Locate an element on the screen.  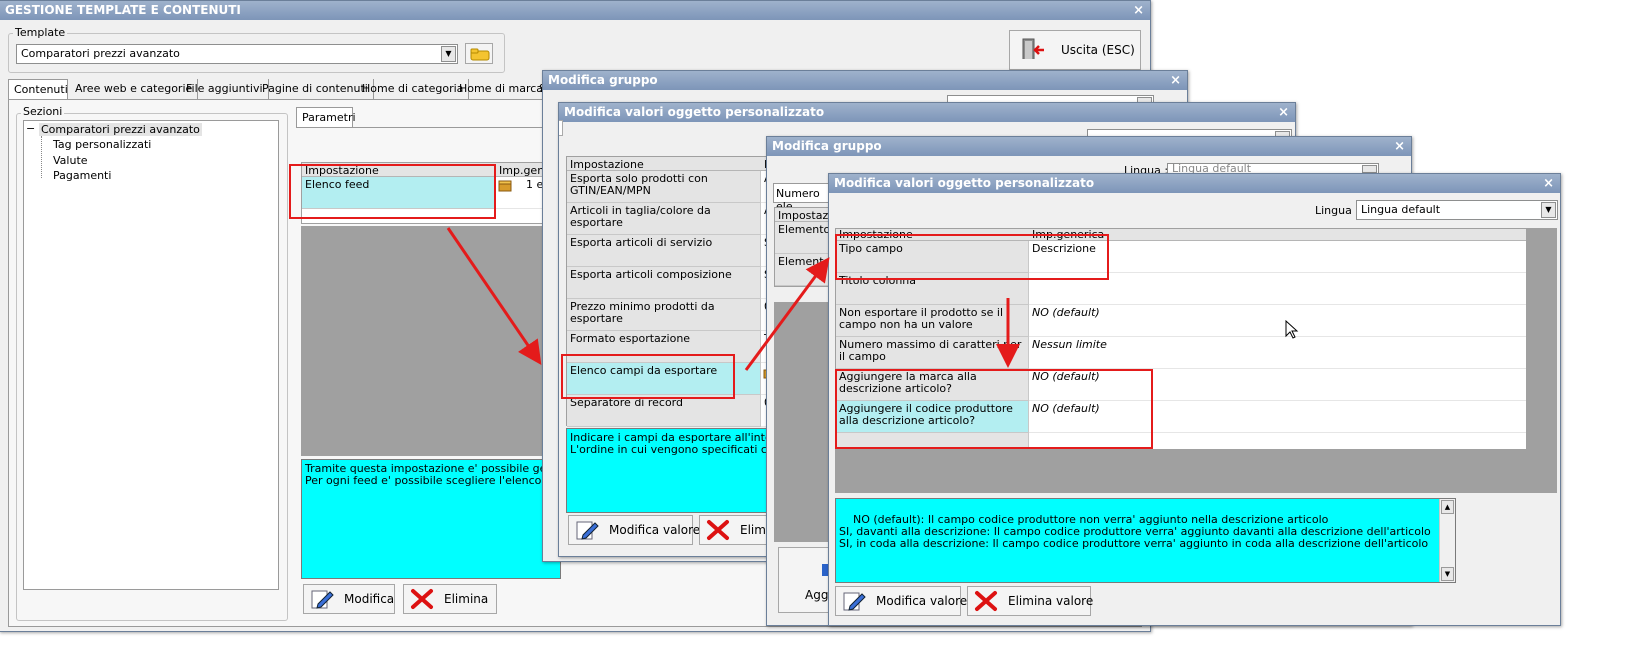
custom2-elimina-valore-button: Elimina valore is located at coordinates (1030, 601).